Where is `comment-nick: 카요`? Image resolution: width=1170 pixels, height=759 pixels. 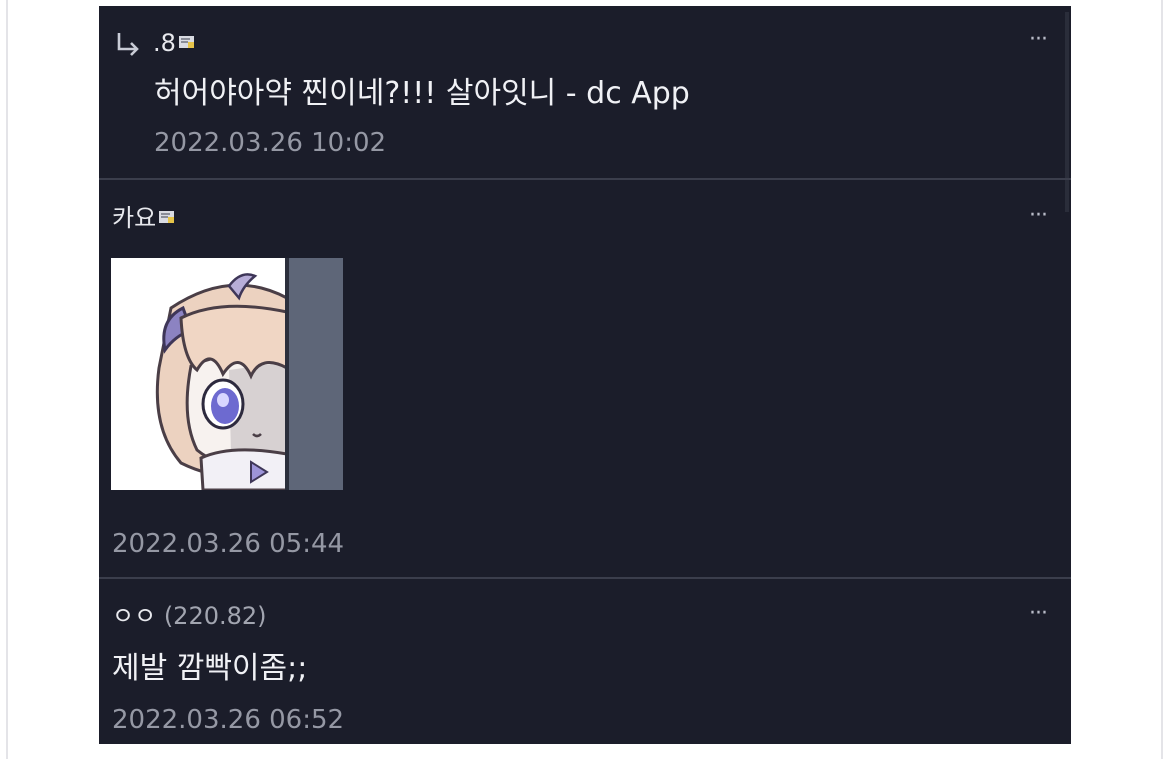 comment-nick: 카요 is located at coordinates (143, 218).